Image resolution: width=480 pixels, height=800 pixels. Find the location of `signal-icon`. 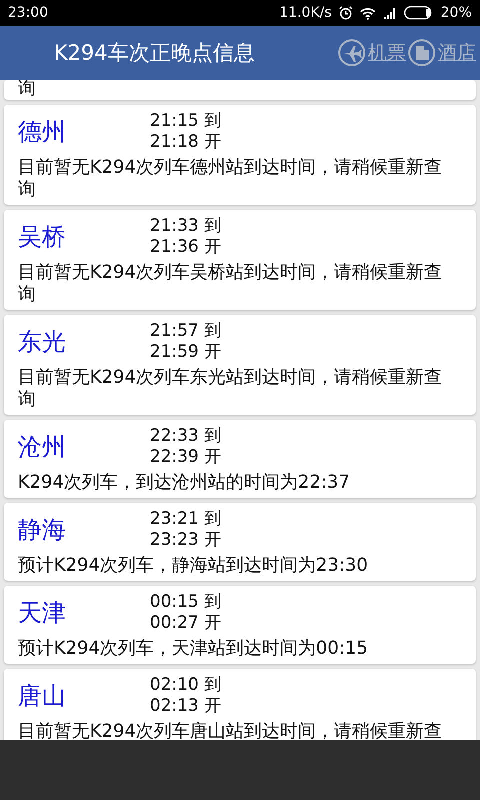

signal-icon is located at coordinates (389, 13).